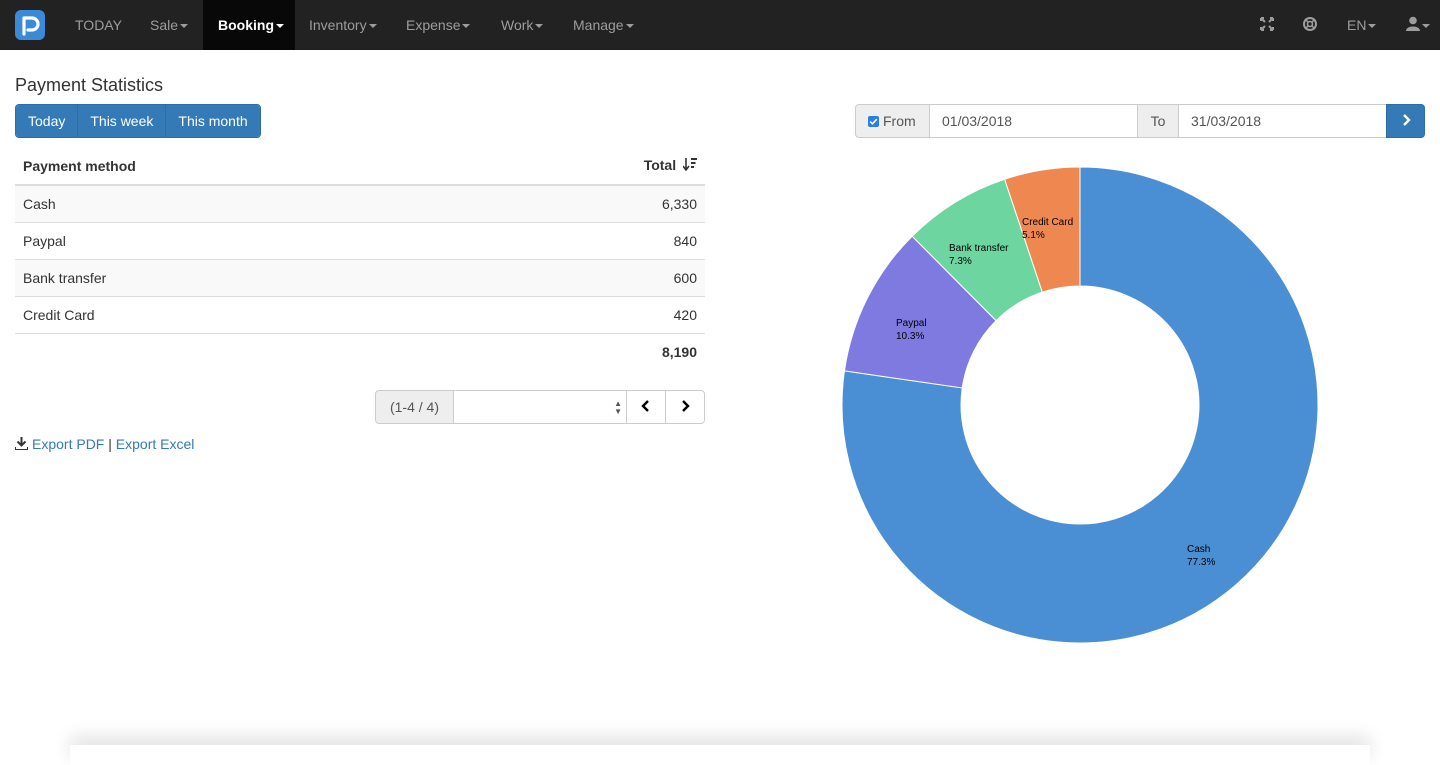 This screenshot has height=765, width=1440. I want to click on nav-item-label: Sale, so click(164, 25).